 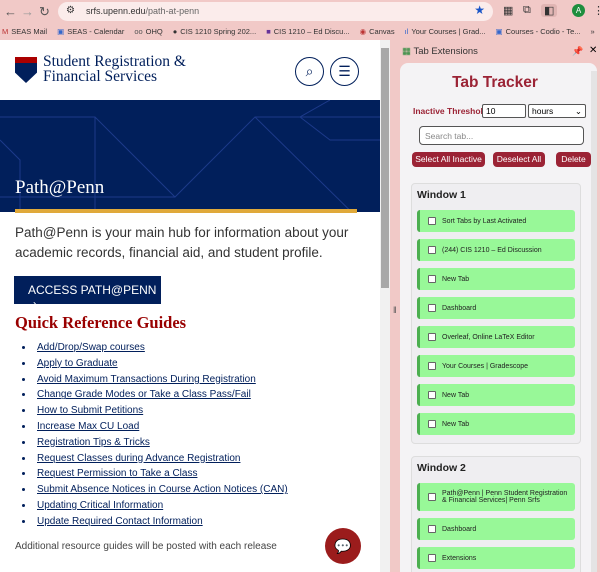 What do you see at coordinates (508, 10) in the screenshot?
I see `tab-tracker-extension-icon: ▦` at bounding box center [508, 10].